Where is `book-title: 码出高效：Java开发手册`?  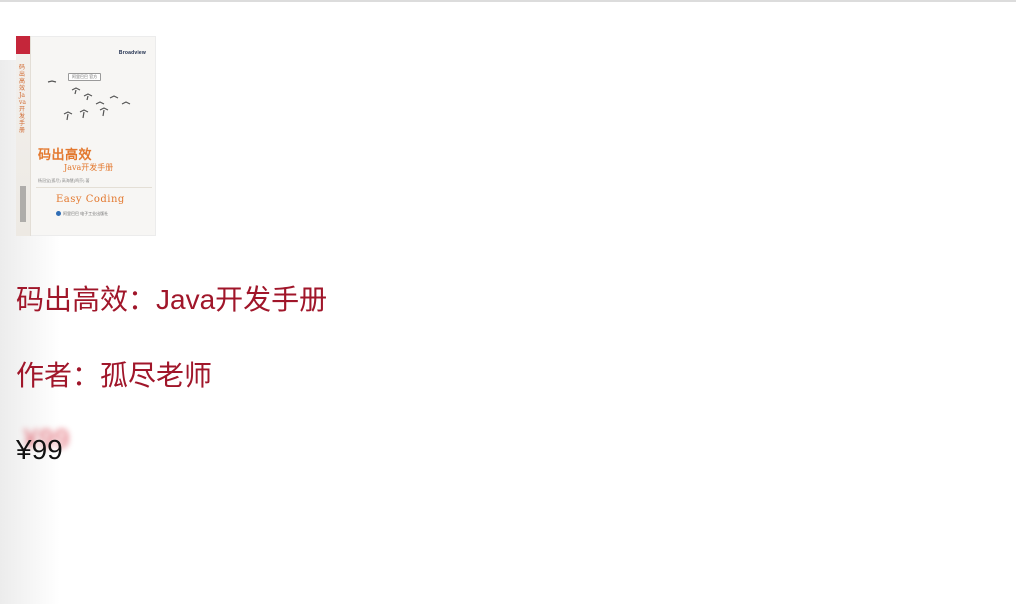 book-title: 码出高效：Java开发手册 is located at coordinates (171, 300).